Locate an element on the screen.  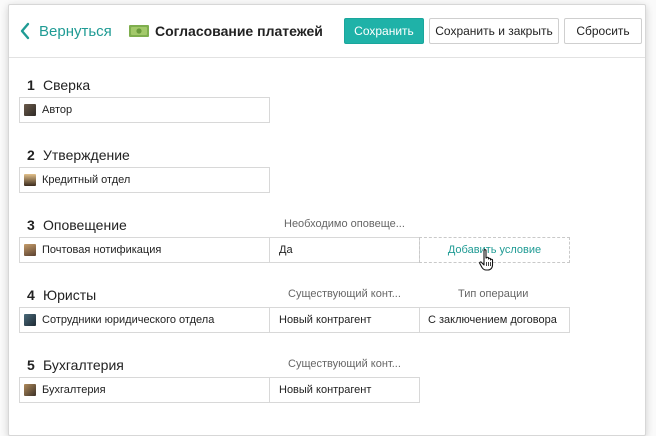
page-title: Согласование платежей is located at coordinates (226, 31).